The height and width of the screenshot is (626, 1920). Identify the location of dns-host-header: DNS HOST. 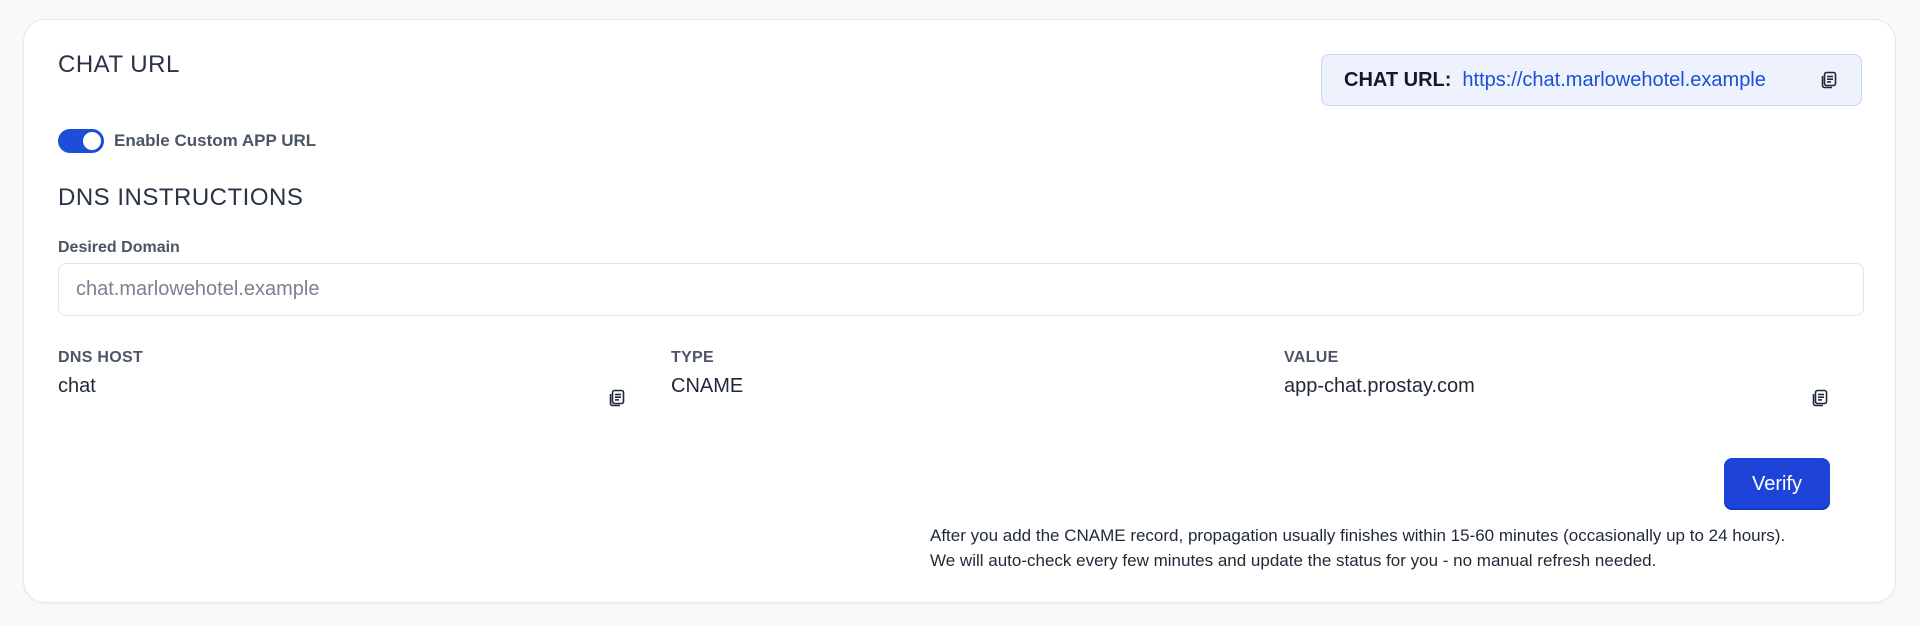
(101, 357).